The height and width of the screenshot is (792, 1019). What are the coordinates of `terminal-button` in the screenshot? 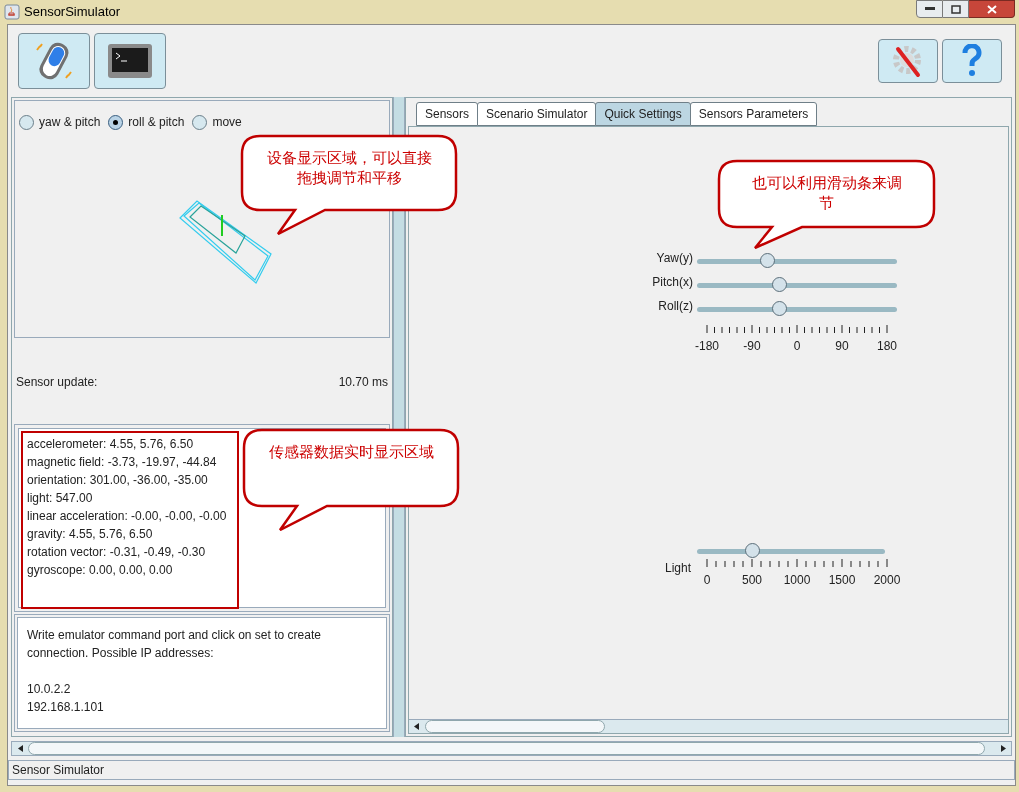 It's located at (130, 61).